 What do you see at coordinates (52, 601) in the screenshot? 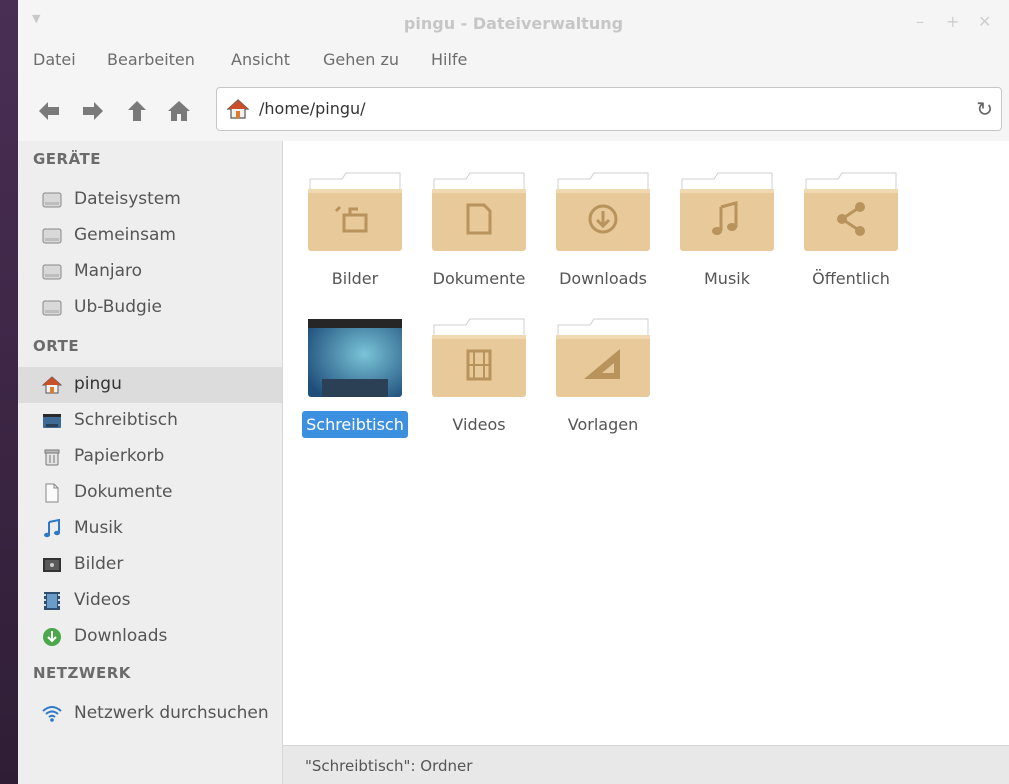
I see `video-icon` at bounding box center [52, 601].